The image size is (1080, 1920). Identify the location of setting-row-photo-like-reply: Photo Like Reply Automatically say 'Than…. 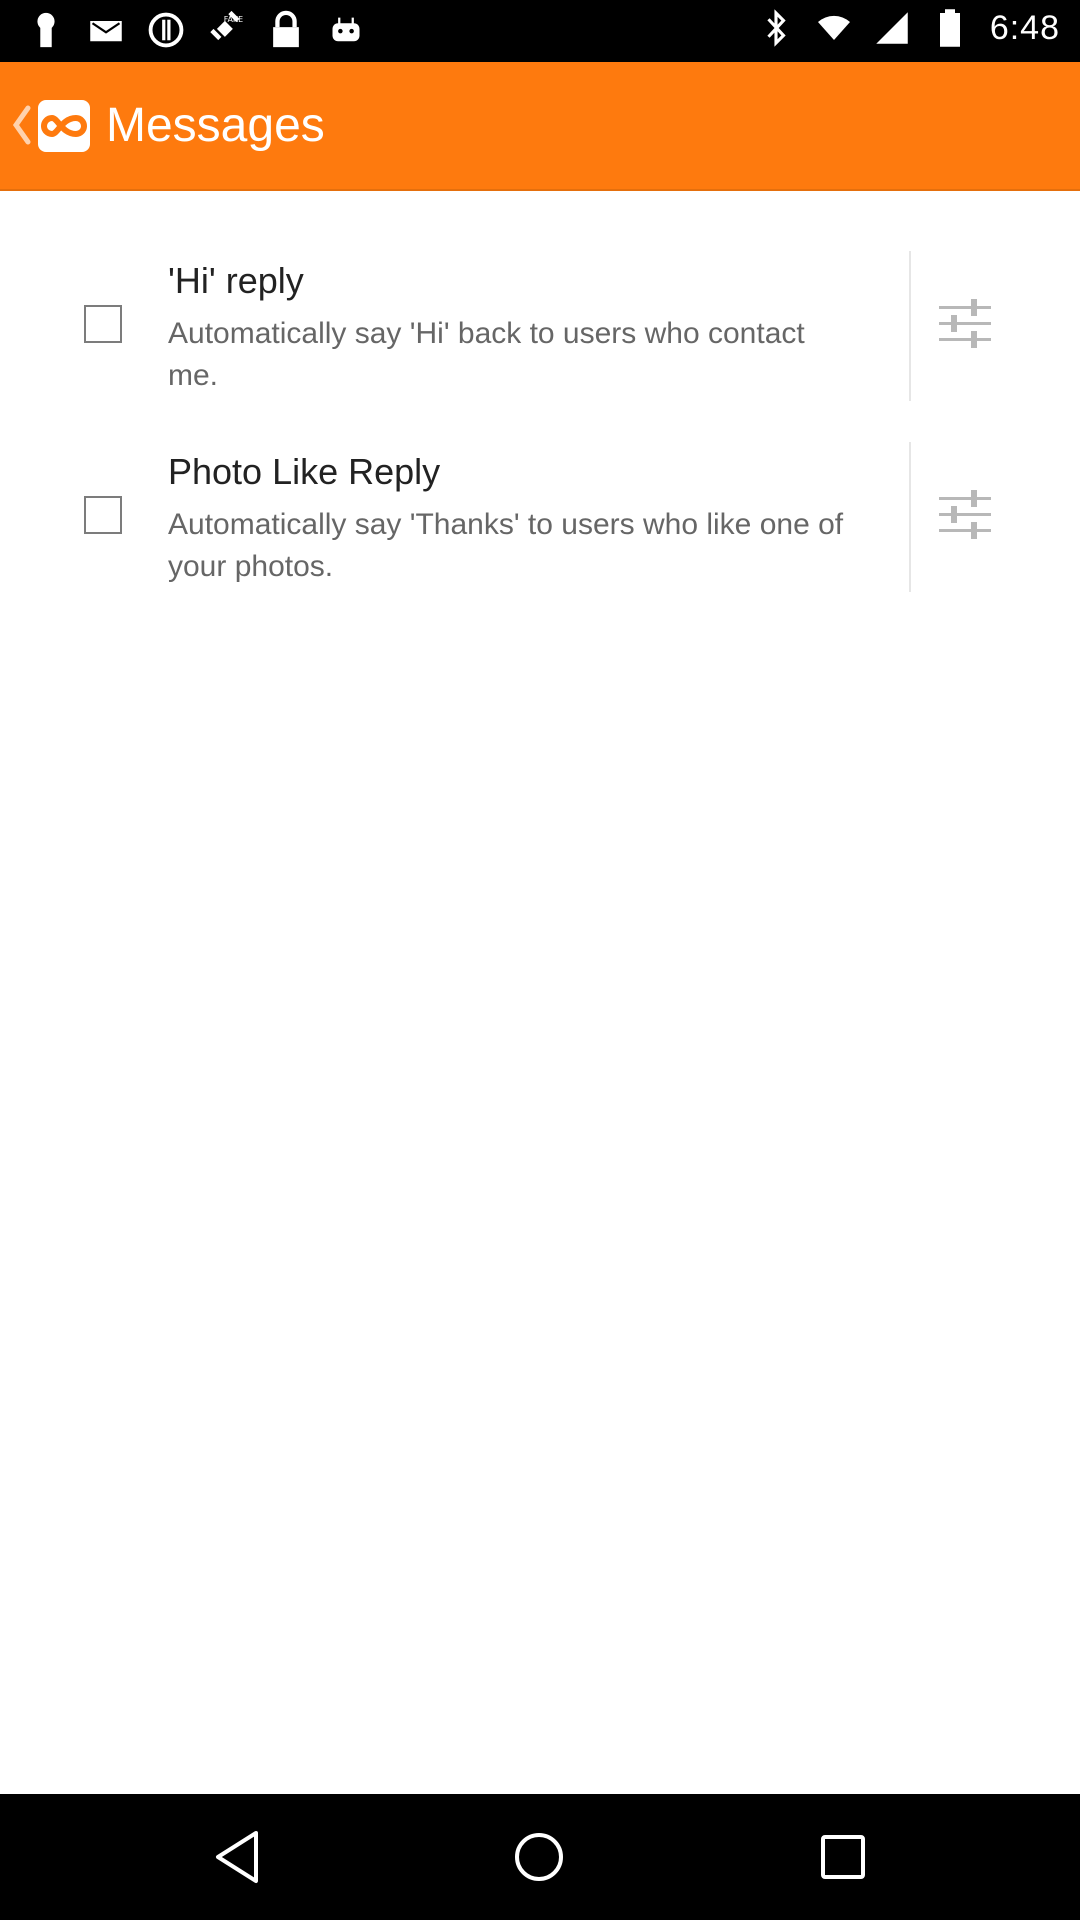
(540, 517).